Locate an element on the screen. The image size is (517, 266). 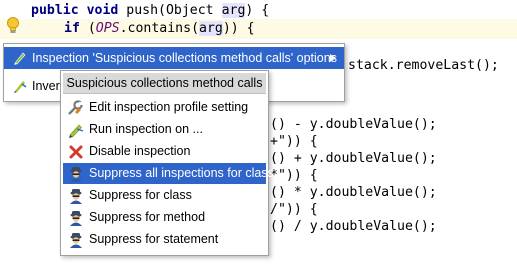
inspection-options-icon is located at coordinates (20, 58).